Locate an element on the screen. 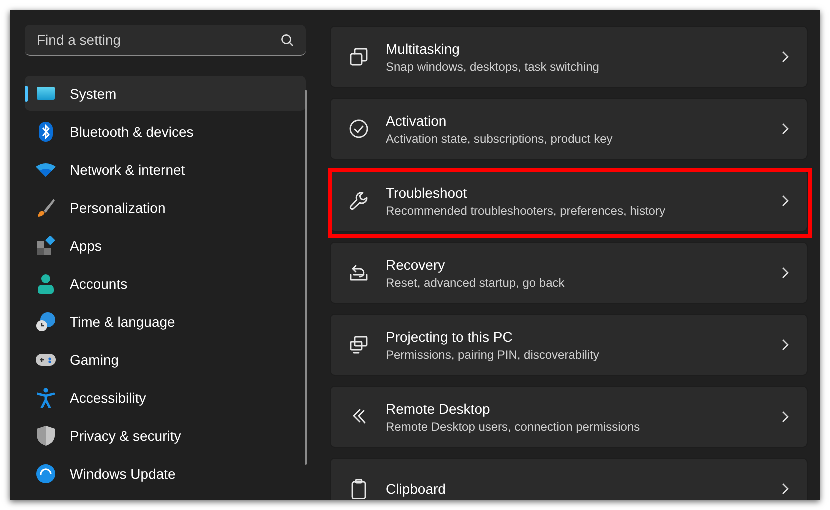  card-title: Activation is located at coordinates (417, 120).